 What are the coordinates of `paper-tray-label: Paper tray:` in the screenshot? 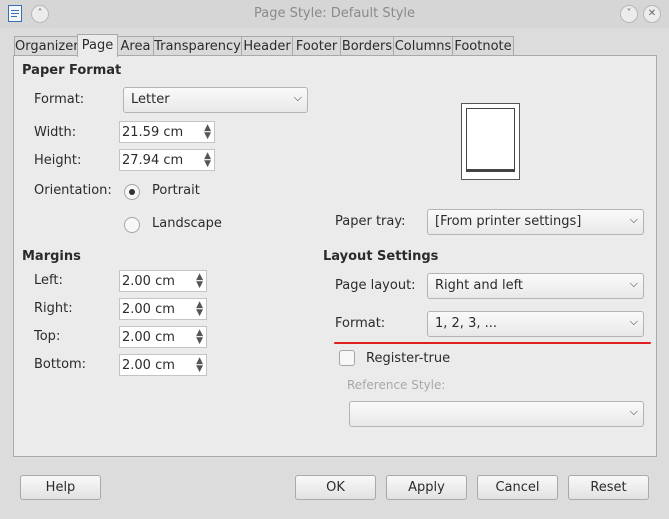 It's located at (370, 221).